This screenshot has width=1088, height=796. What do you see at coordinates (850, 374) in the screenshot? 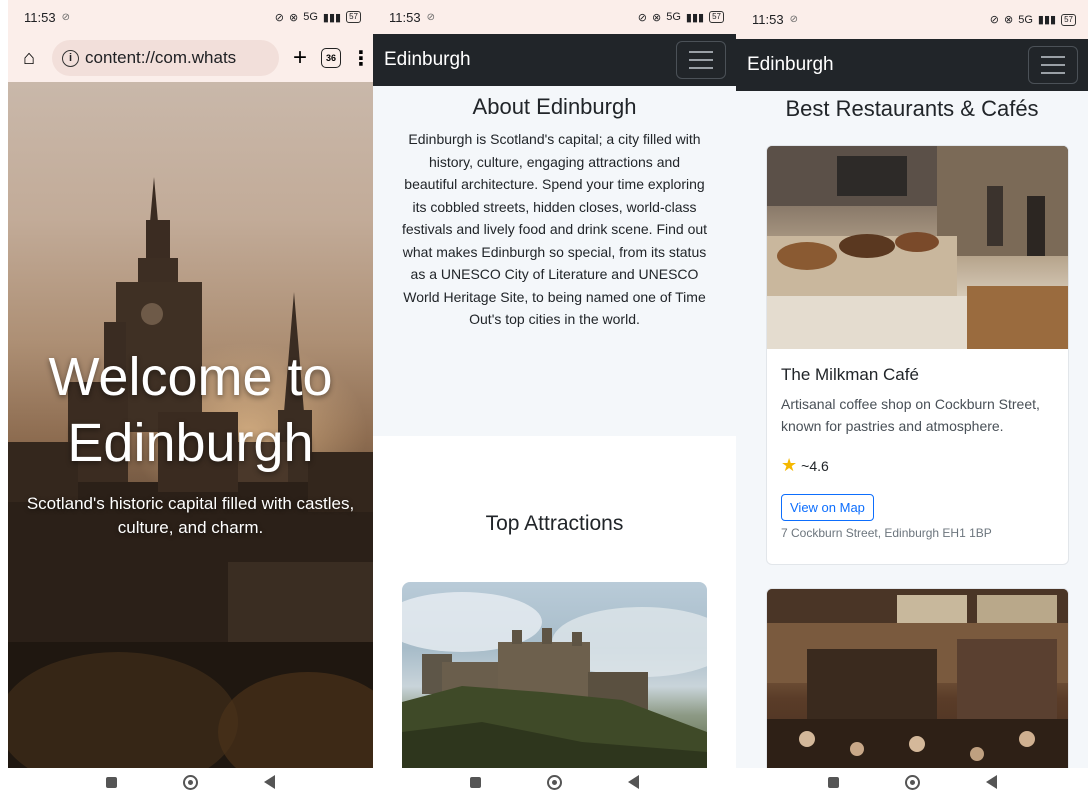
I see `restaurant-name: The Milkman Café` at bounding box center [850, 374].